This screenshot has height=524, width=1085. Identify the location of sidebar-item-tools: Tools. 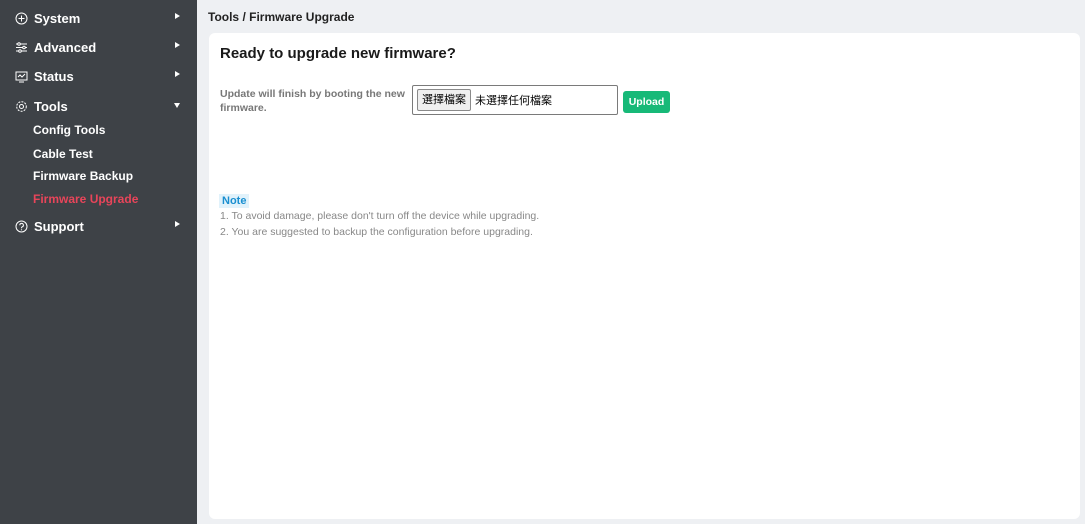
(98, 106).